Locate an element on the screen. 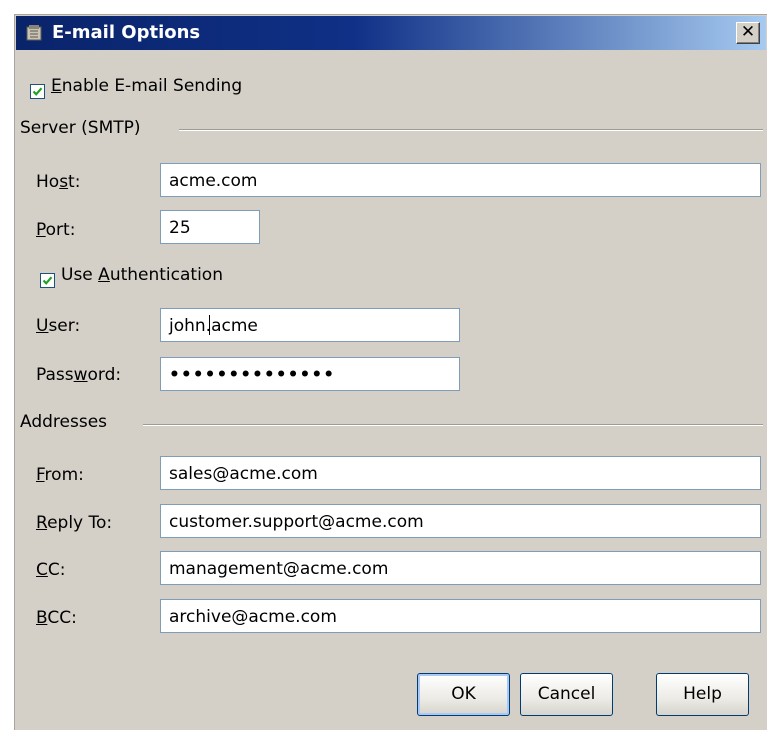 The height and width of the screenshot is (730, 767). user-label: User: is located at coordinates (58, 326).